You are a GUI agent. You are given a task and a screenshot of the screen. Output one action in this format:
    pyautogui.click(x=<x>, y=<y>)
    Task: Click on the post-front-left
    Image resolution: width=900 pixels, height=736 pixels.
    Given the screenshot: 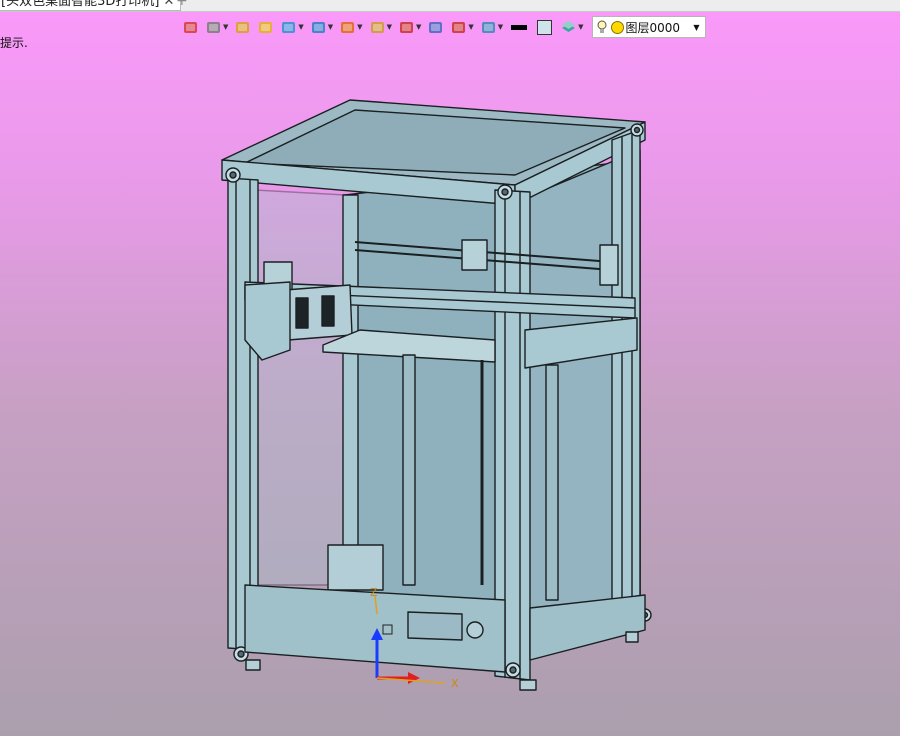 What is the action you would take?
    pyautogui.click(x=243, y=414)
    